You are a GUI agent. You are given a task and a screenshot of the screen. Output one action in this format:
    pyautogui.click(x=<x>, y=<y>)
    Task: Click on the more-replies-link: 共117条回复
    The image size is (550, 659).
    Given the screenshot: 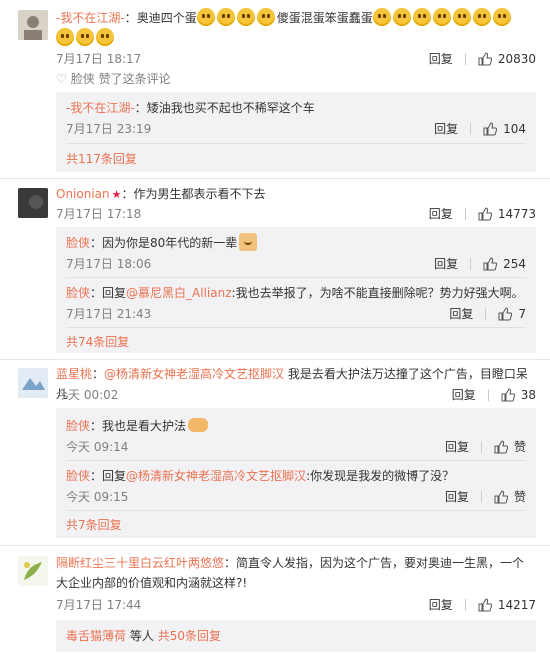 What is the action you would take?
    pyautogui.click(x=101, y=159)
    